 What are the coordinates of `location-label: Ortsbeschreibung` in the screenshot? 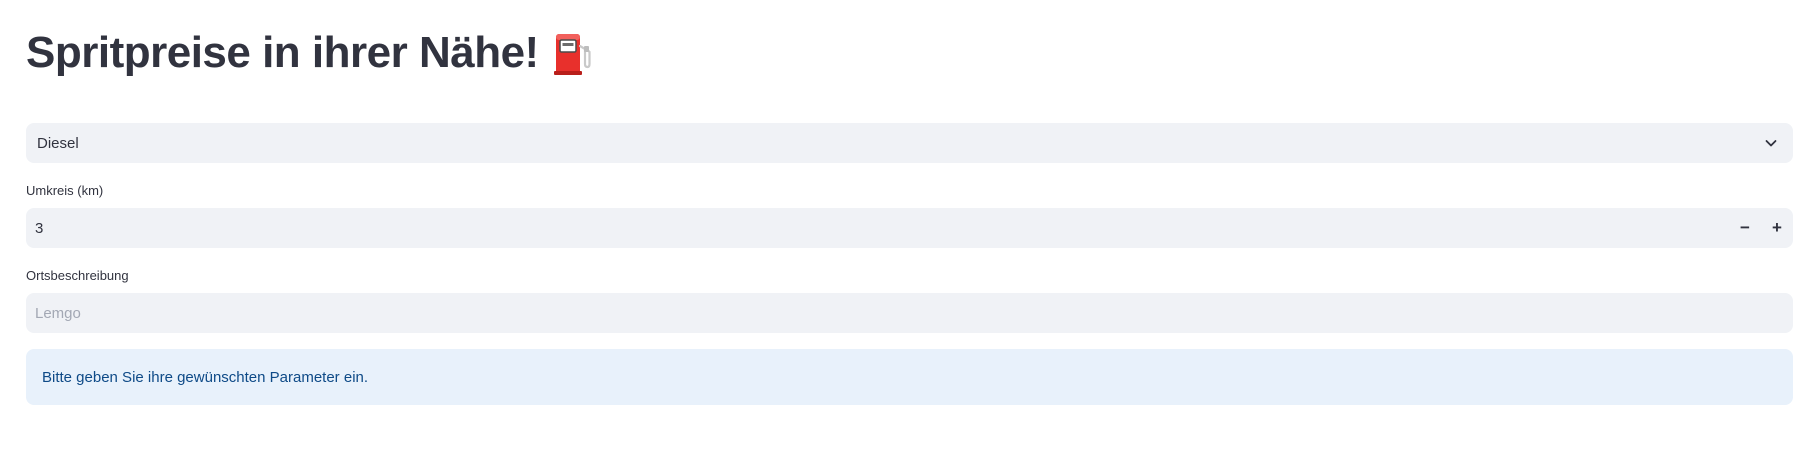 It's located at (77, 275).